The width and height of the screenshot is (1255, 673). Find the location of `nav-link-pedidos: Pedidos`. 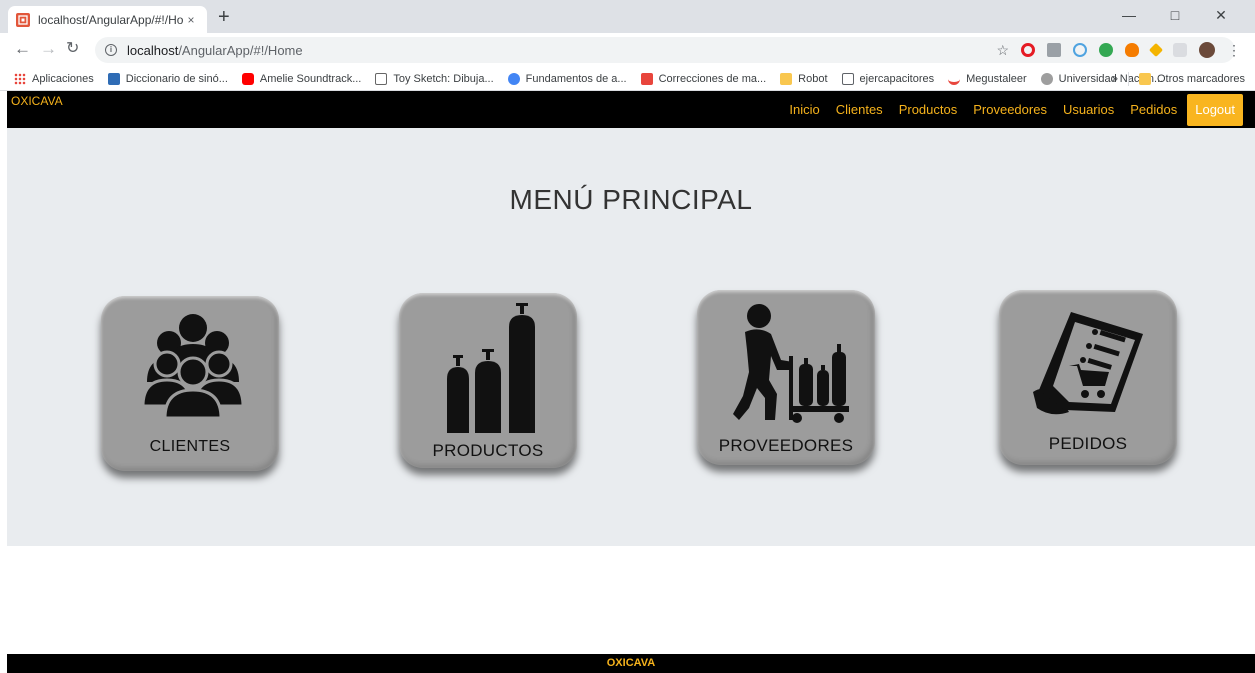

nav-link-pedidos: Pedidos is located at coordinates (1153, 109).